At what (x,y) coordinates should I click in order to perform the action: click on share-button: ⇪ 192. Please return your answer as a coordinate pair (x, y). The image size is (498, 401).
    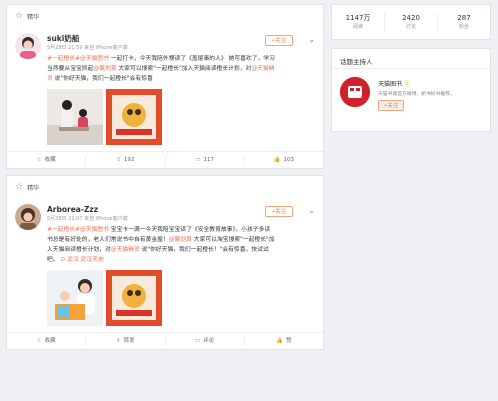
    Looking at the image, I should click on (126, 160).